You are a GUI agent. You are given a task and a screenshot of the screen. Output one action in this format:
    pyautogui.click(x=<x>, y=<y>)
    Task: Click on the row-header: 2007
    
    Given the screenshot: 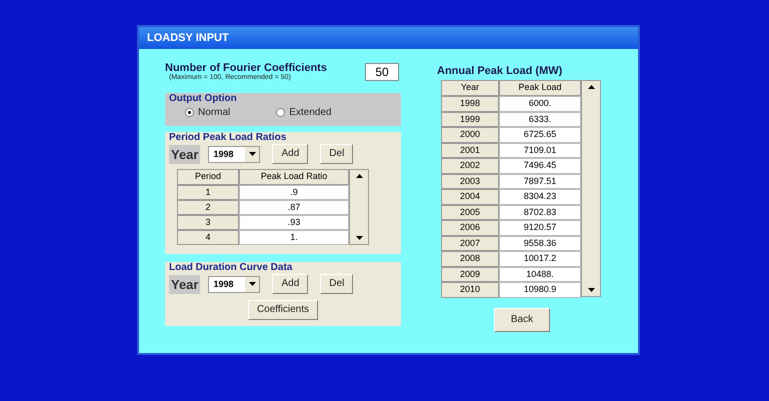 What is the action you would take?
    pyautogui.click(x=470, y=243)
    